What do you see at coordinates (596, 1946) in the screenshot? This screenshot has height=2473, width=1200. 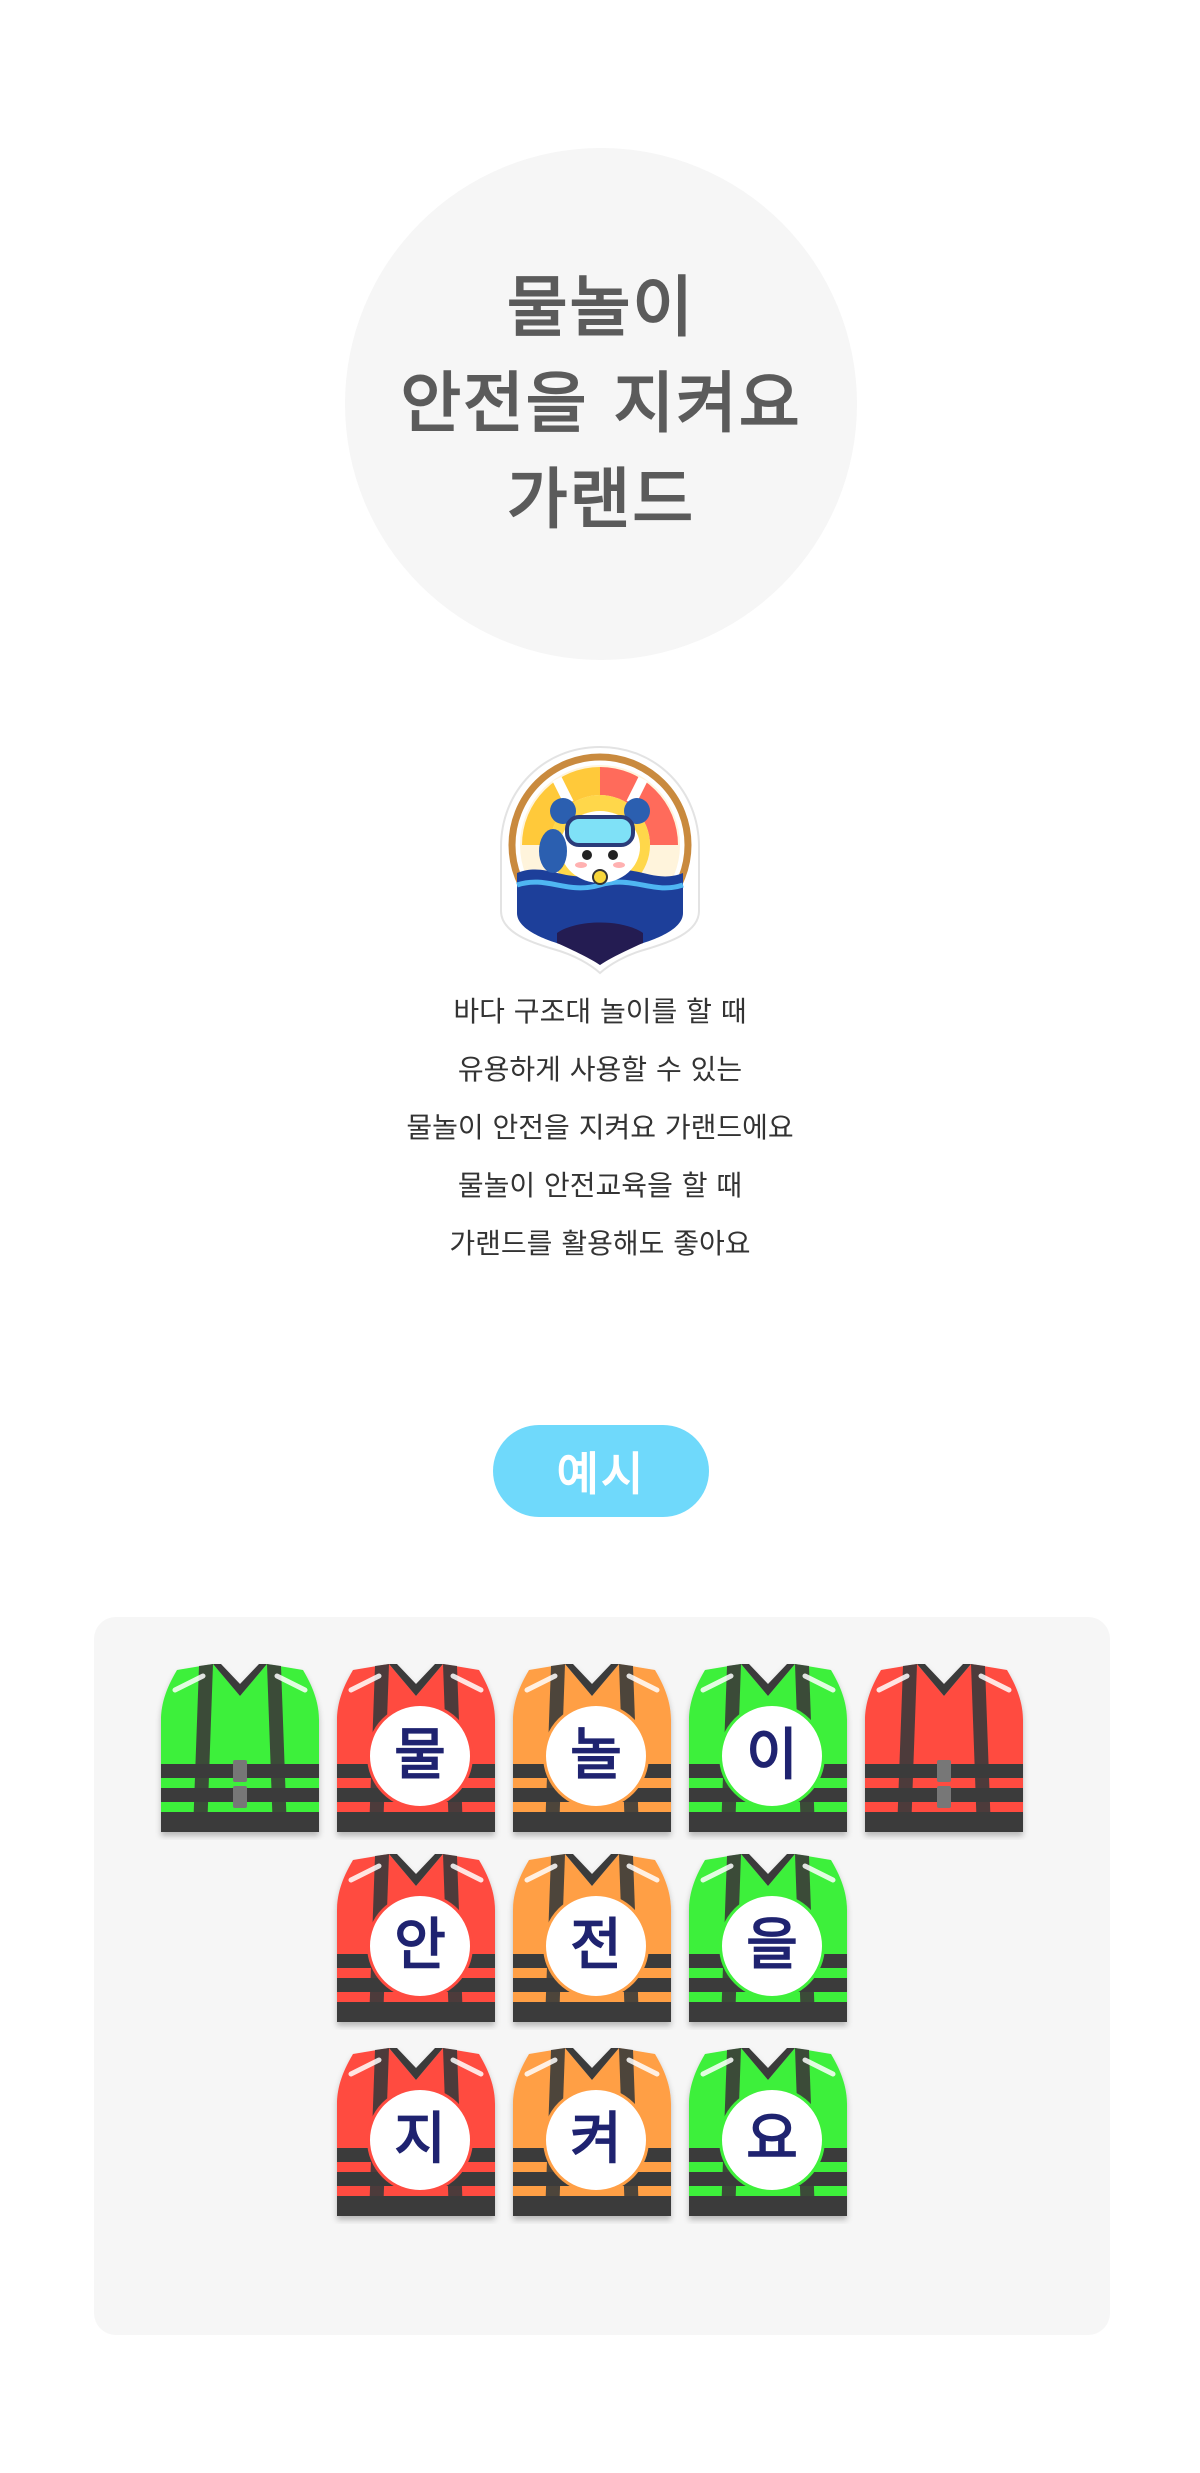 I see `vest-letter: 전` at bounding box center [596, 1946].